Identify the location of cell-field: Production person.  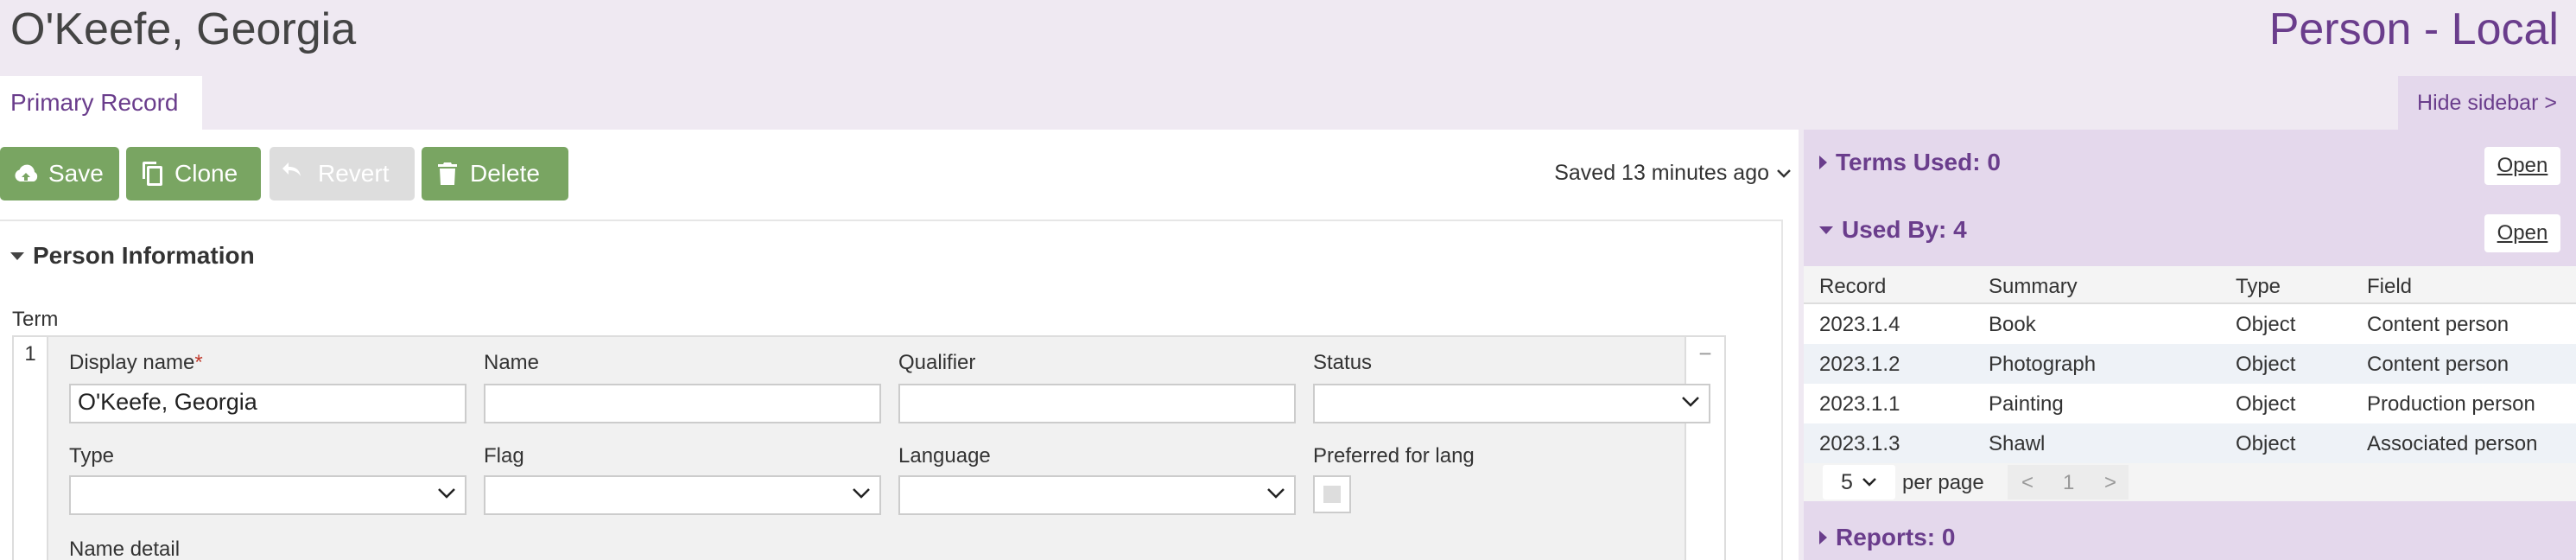
(2451, 404).